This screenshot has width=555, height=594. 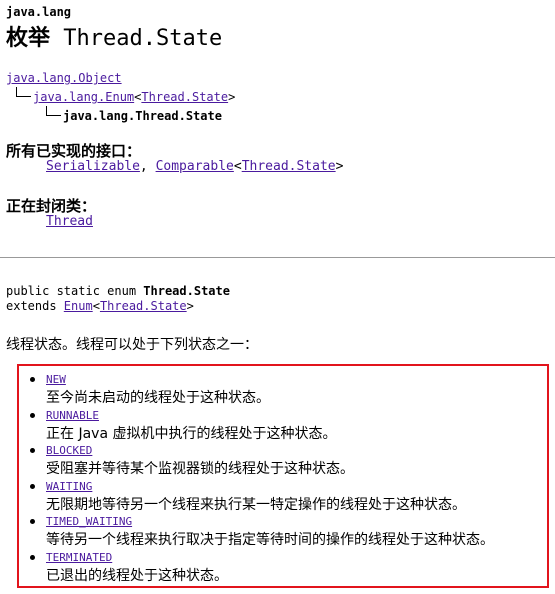 I want to click on title-name: Thread.State, so click(x=143, y=38).